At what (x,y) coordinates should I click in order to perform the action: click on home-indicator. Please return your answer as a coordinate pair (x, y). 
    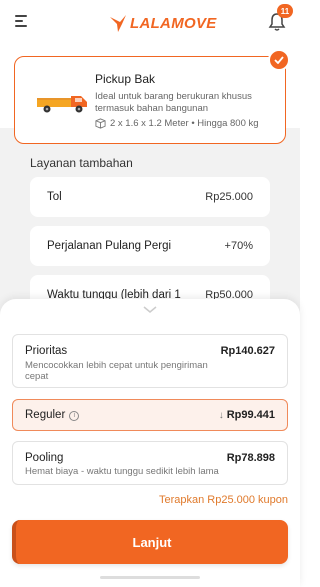
    Looking at the image, I should click on (150, 577).